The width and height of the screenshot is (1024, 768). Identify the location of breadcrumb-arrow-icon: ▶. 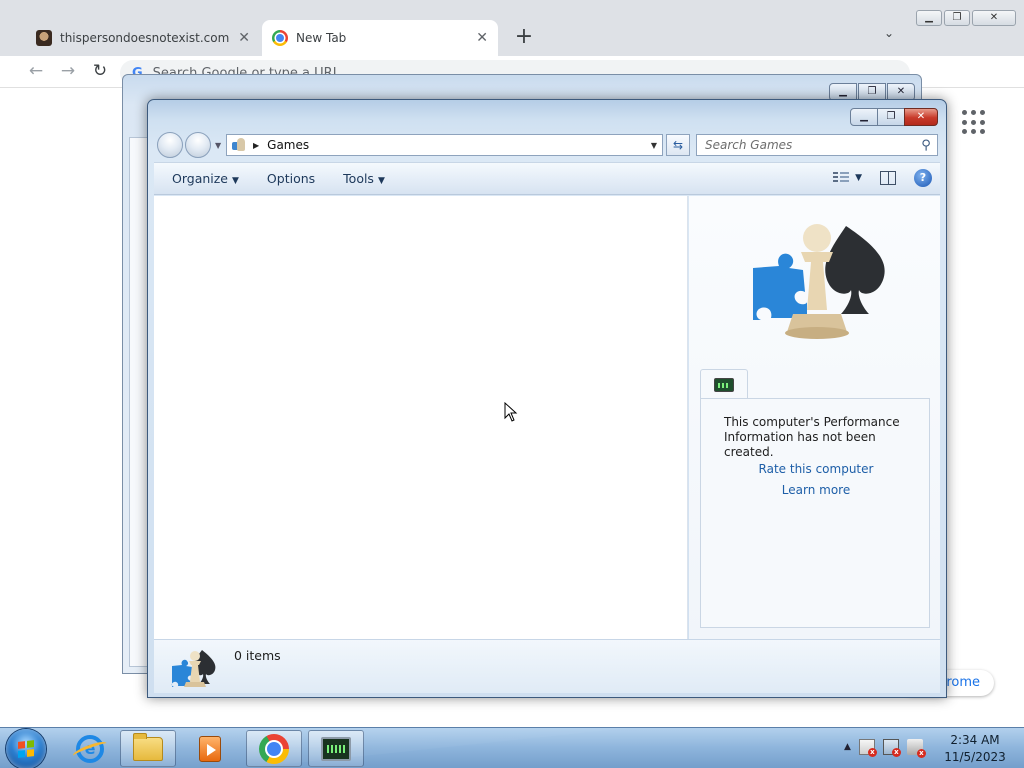
(256, 145).